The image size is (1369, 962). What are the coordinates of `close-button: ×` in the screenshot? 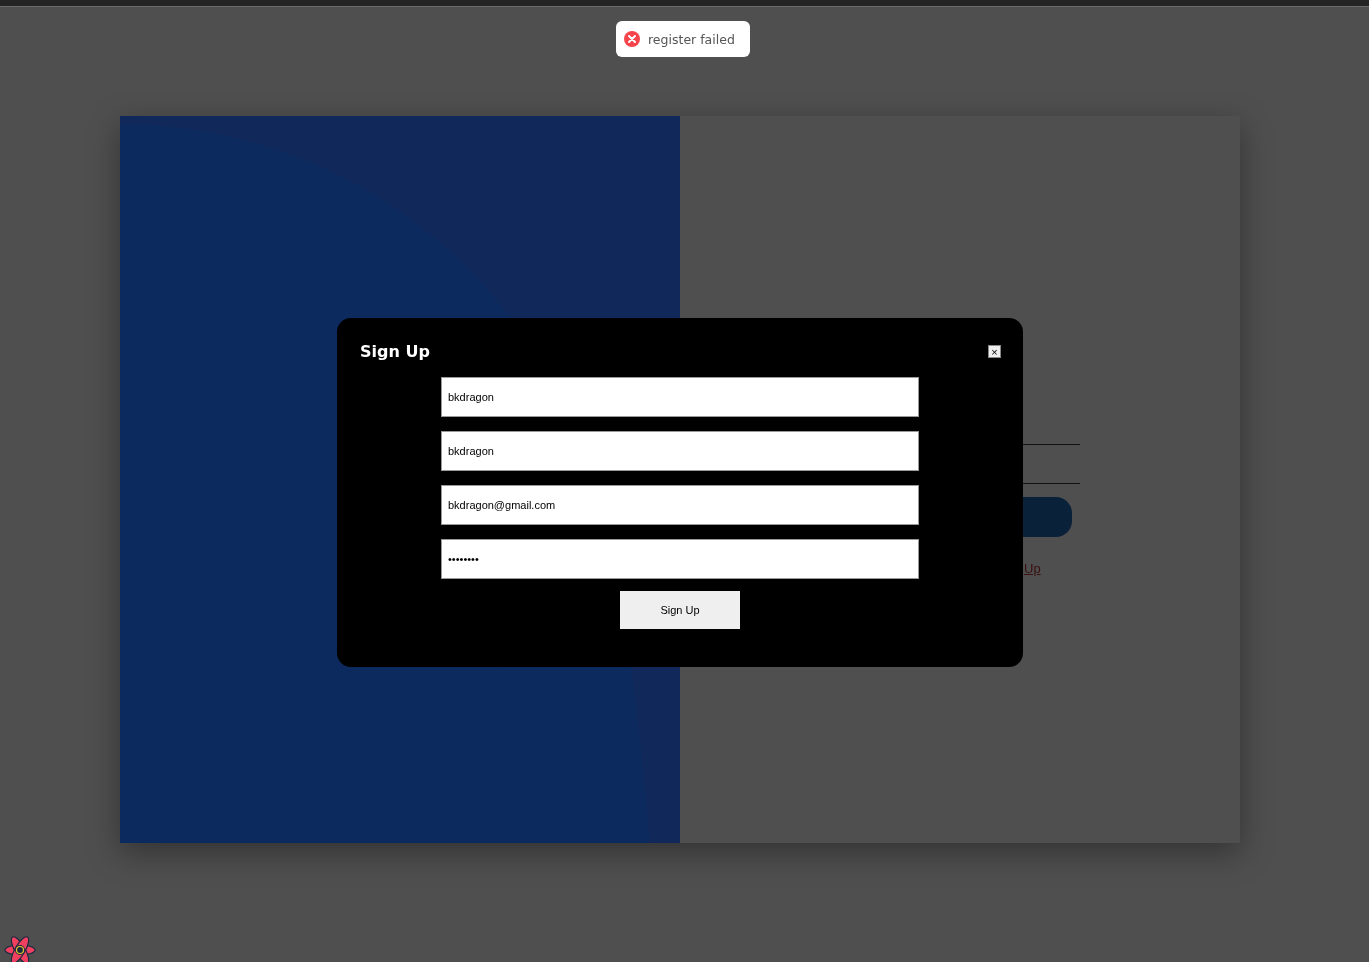 It's located at (994, 351).